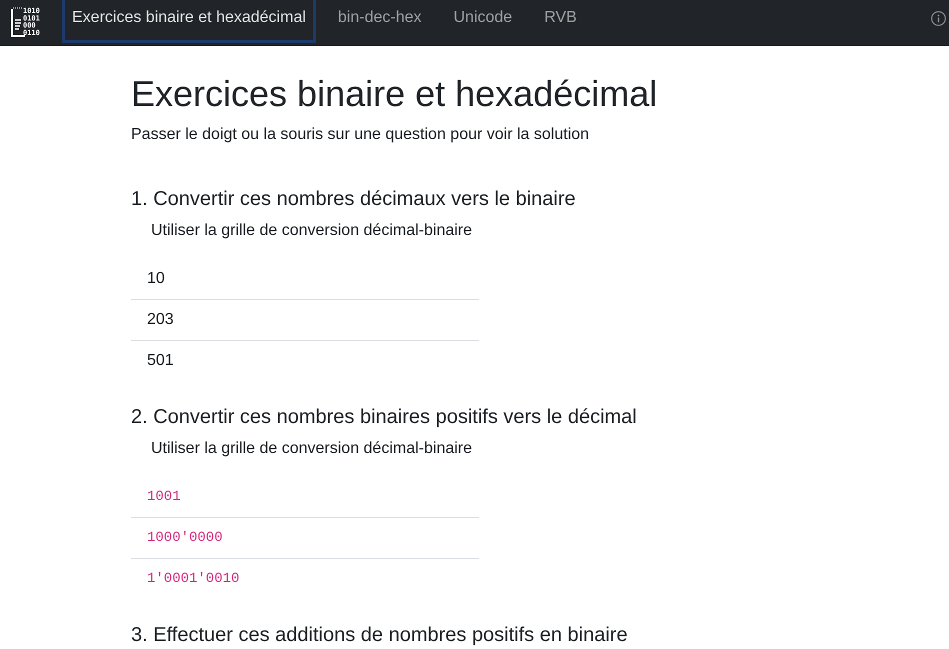  What do you see at coordinates (394, 93) in the screenshot?
I see `page-title: Exercices binaire et hexadécimal` at bounding box center [394, 93].